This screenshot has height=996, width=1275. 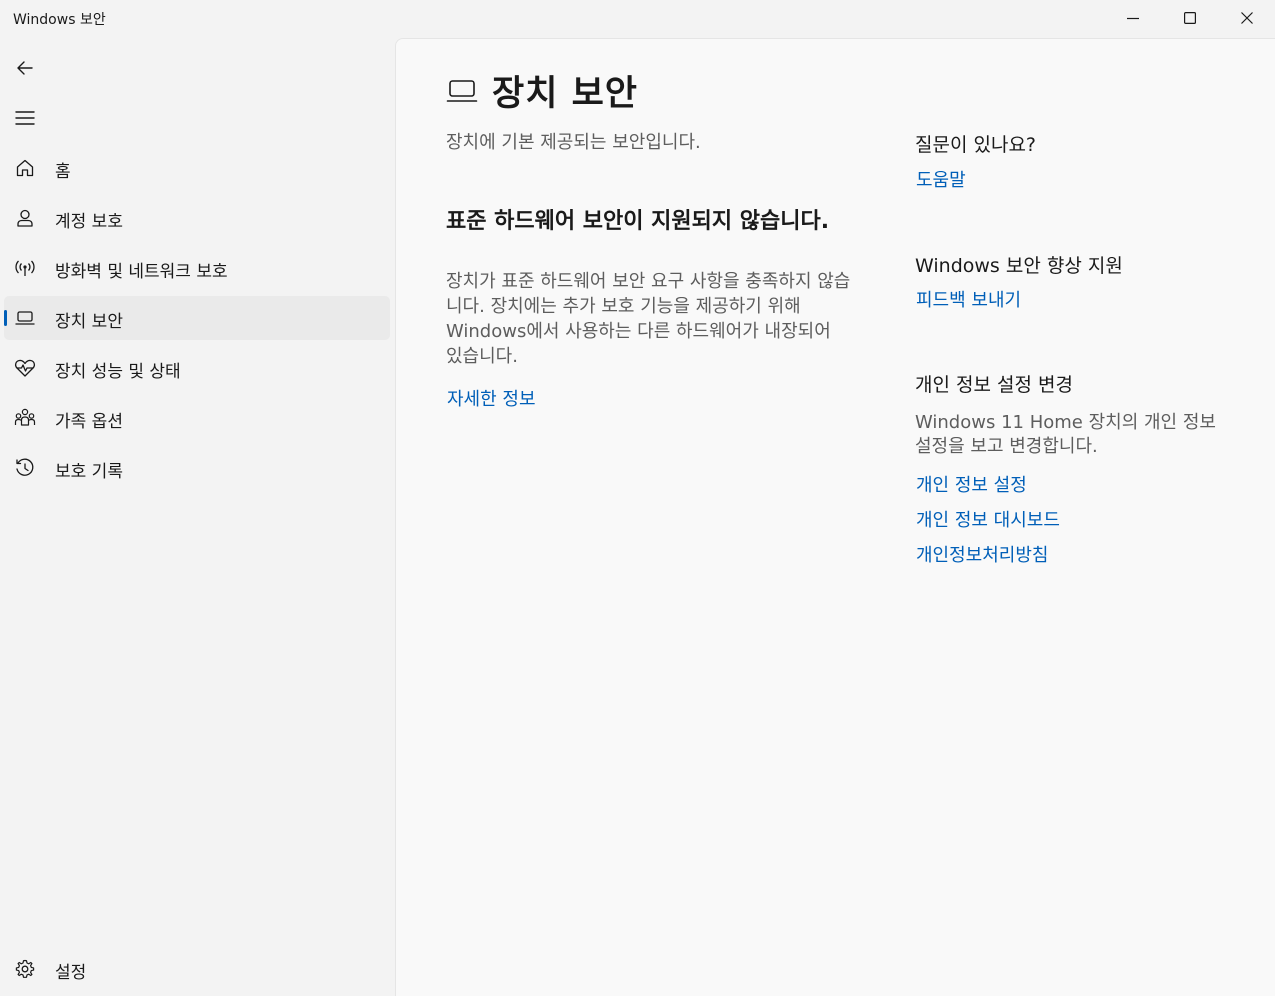 What do you see at coordinates (971, 484) in the screenshot?
I see `privacy-settings-link: 개인 정보 설정` at bounding box center [971, 484].